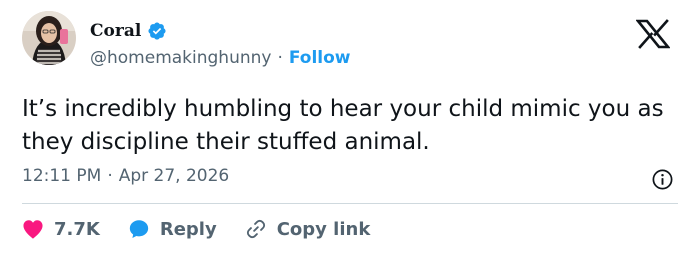 The width and height of the screenshot is (700, 256). I want to click on divider, so click(350, 203).